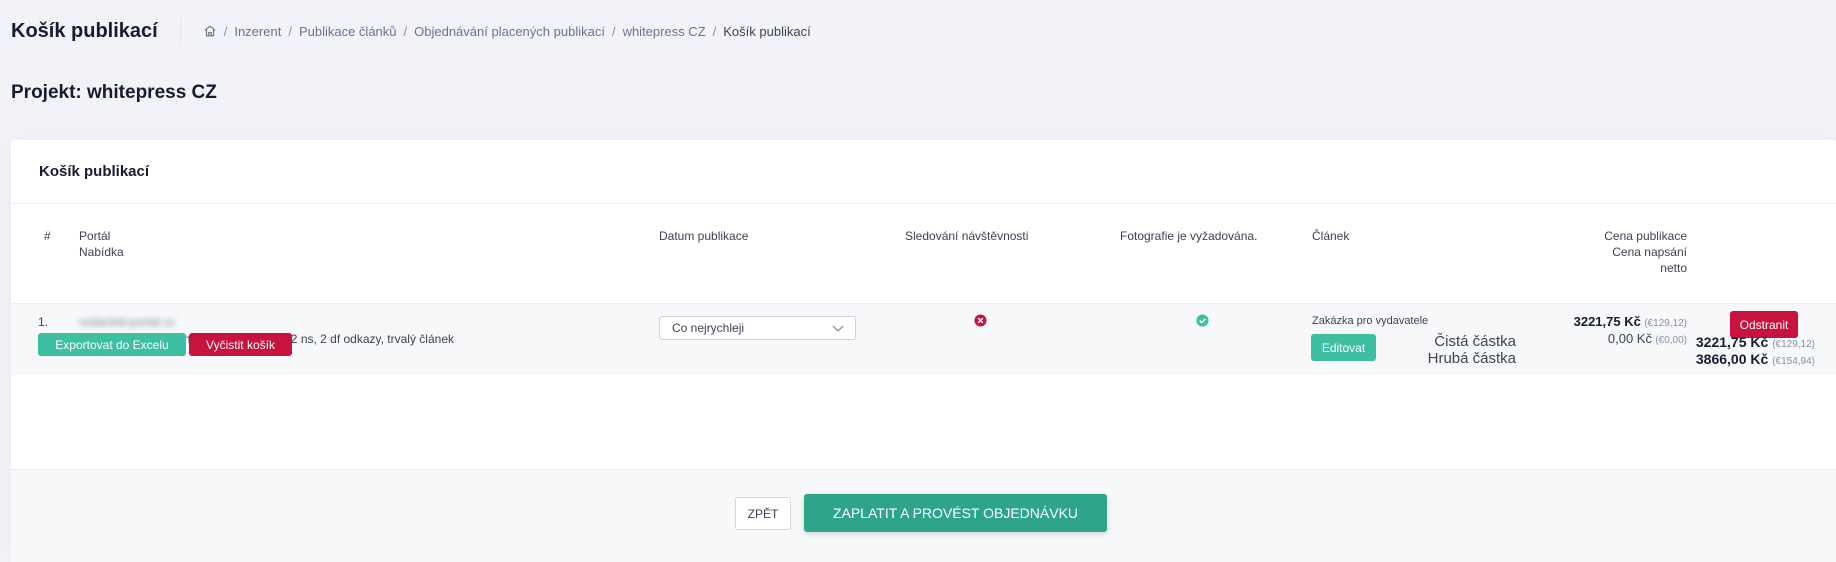  Describe the element at coordinates (95, 236) in the screenshot. I see `column-header-portal: Portál` at that location.